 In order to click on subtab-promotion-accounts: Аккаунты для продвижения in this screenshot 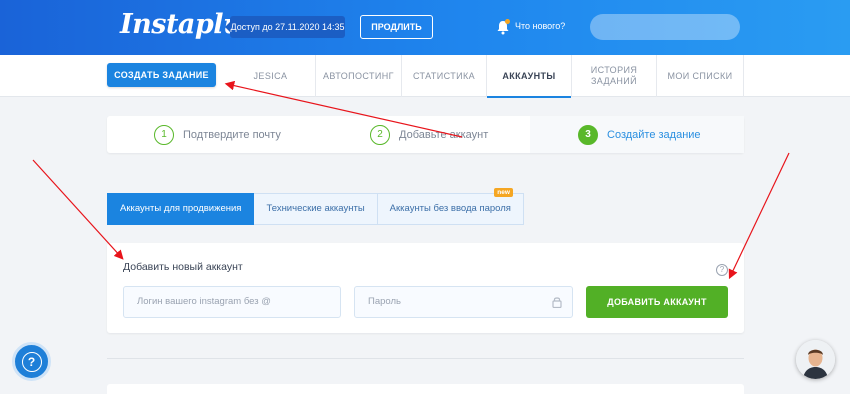, I will do `click(181, 209)`.